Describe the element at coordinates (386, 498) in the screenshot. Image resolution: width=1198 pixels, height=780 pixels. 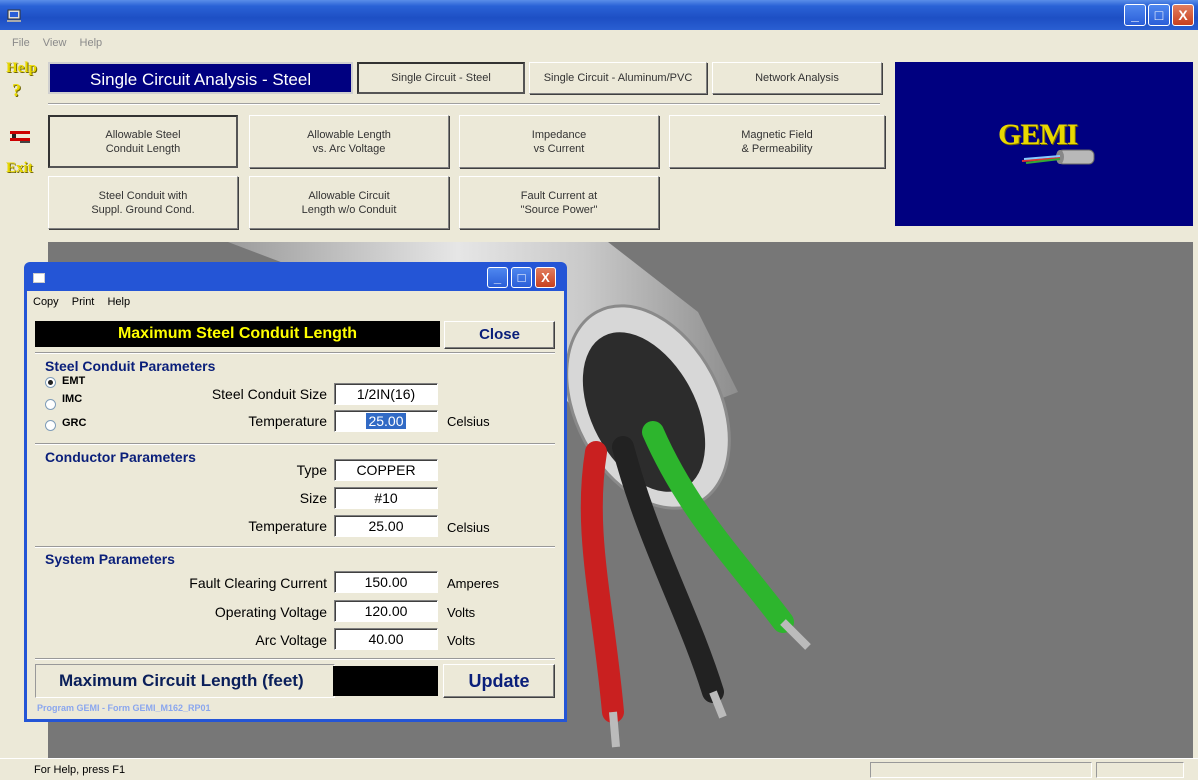
I see `conductor-size-field: #10` at that location.